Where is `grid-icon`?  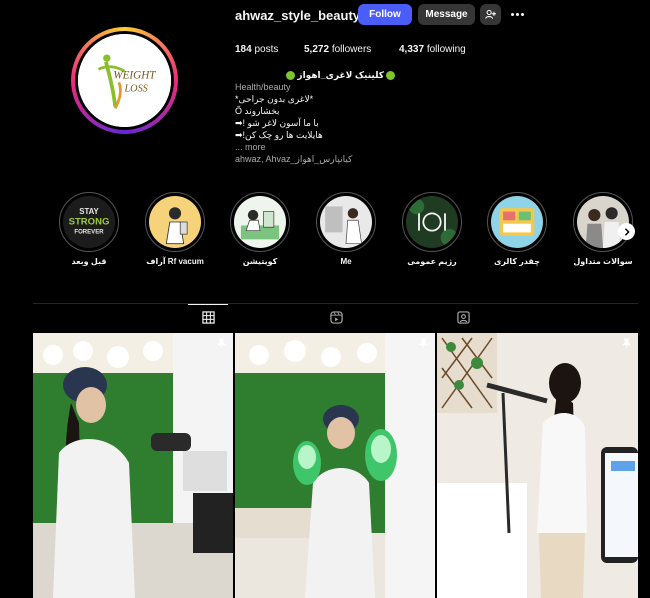
grid-icon is located at coordinates (208, 317).